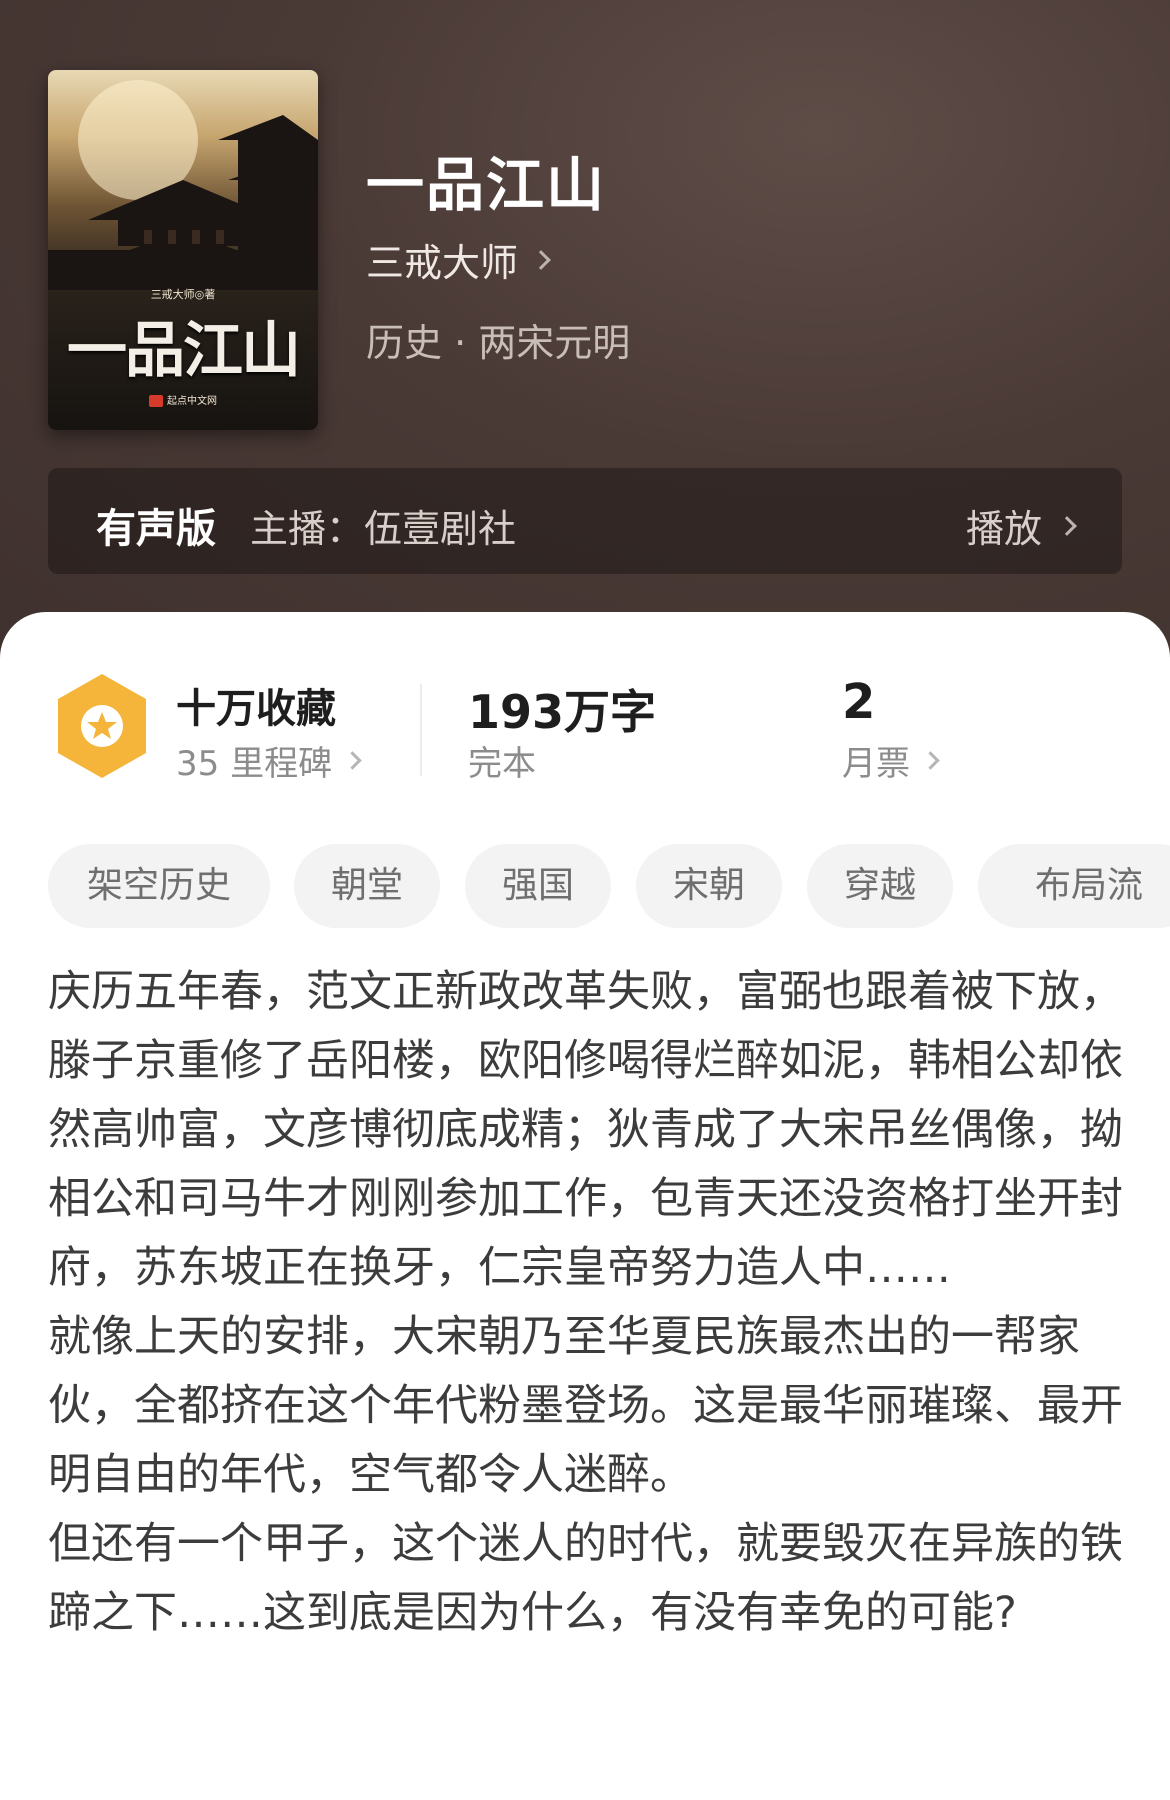  What do you see at coordinates (156, 529) in the screenshot?
I see `audio-version-label: 有声版` at bounding box center [156, 529].